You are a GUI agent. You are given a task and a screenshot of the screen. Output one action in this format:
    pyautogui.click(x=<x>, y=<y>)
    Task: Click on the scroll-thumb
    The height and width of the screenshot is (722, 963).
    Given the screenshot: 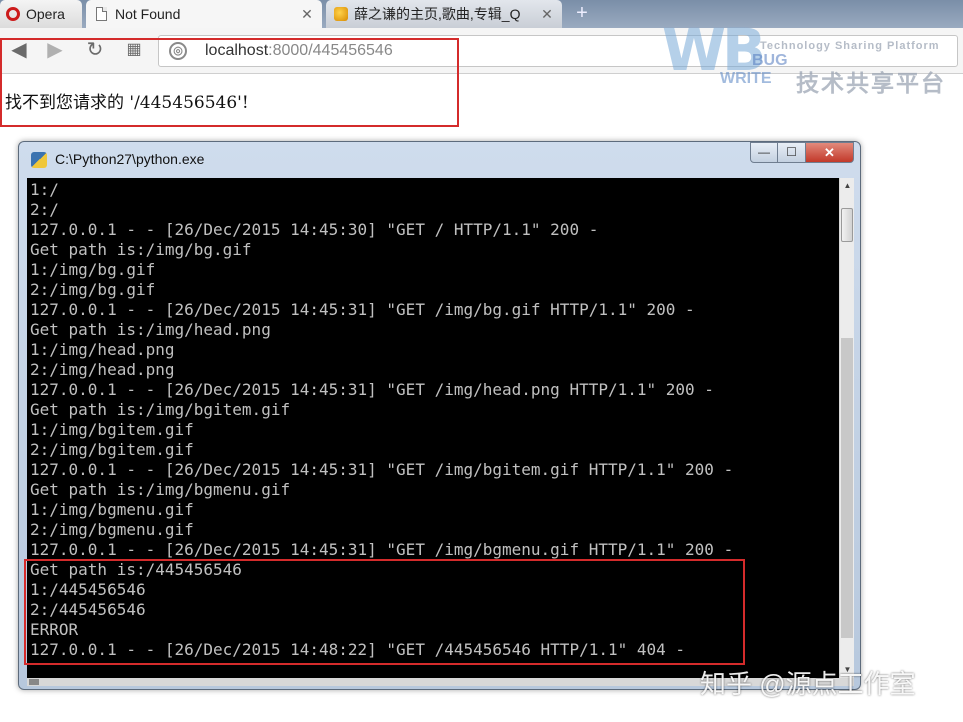 What is the action you would take?
    pyautogui.click(x=847, y=225)
    